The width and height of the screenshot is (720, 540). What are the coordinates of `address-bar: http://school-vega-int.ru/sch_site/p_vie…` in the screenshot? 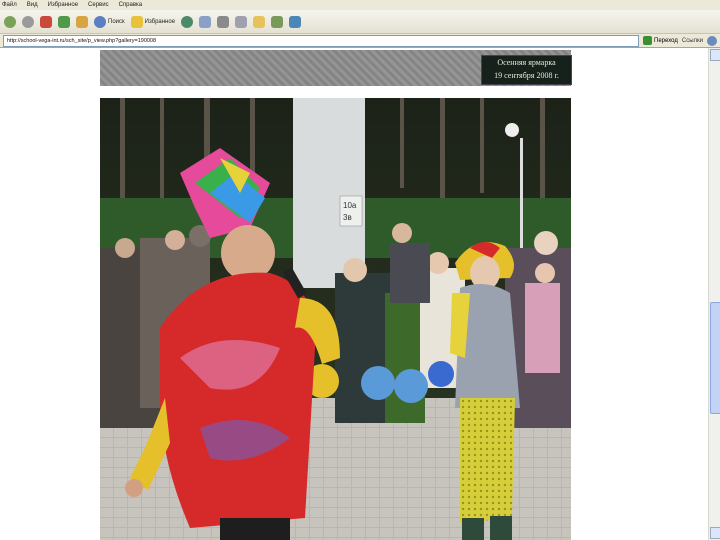 It's located at (360, 41).